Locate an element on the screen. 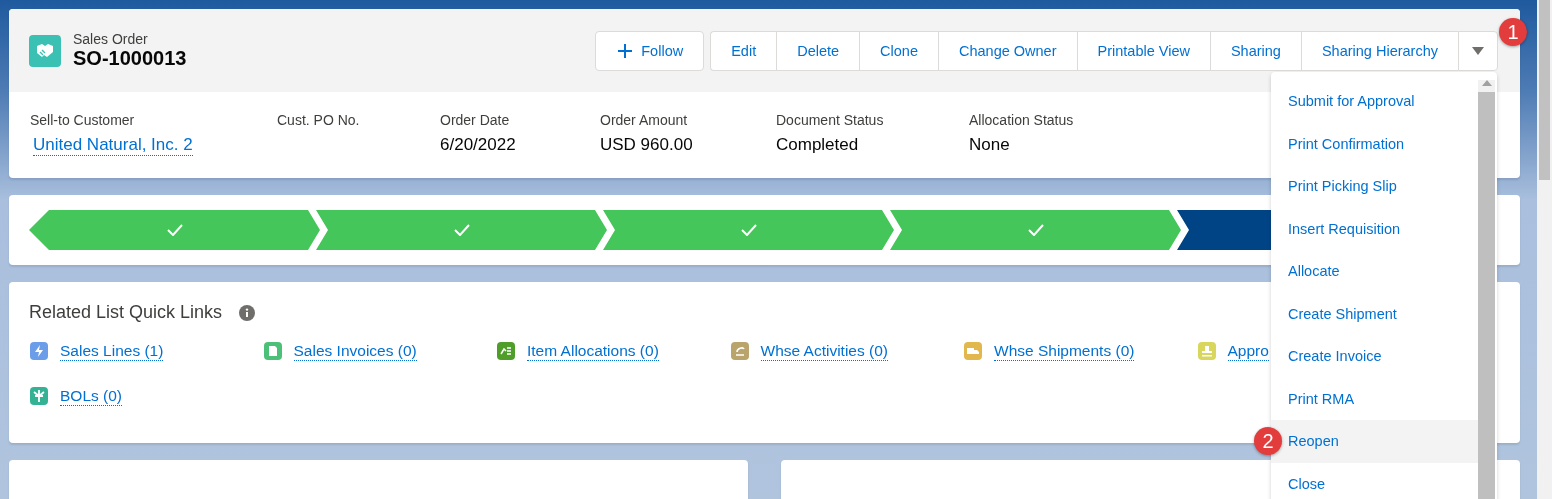 The height and width of the screenshot is (499, 1552). field-value: USD 960.00 is located at coordinates (647, 145).